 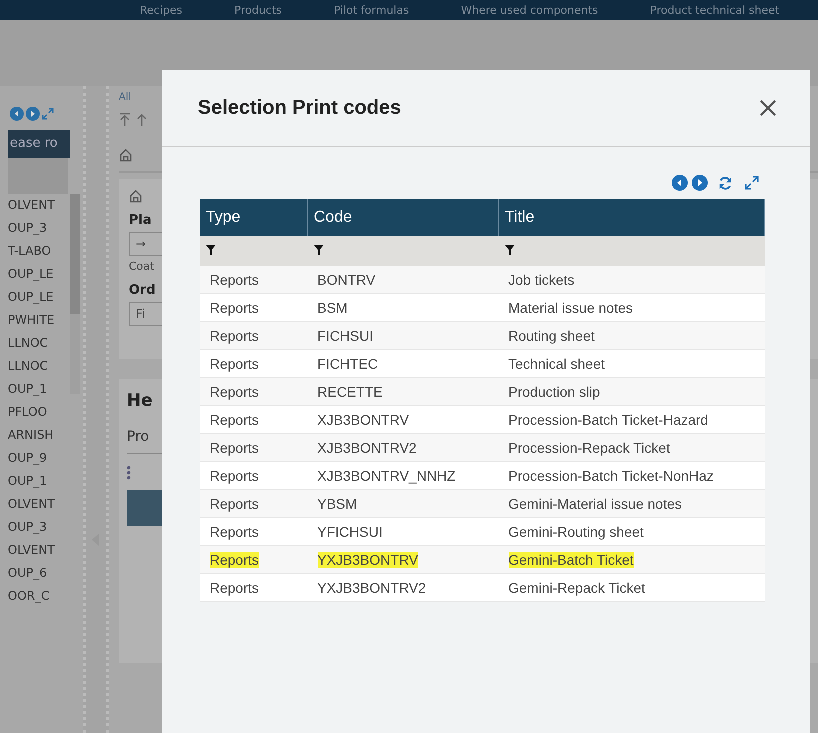 I want to click on field-caption: Coat, so click(x=142, y=266).